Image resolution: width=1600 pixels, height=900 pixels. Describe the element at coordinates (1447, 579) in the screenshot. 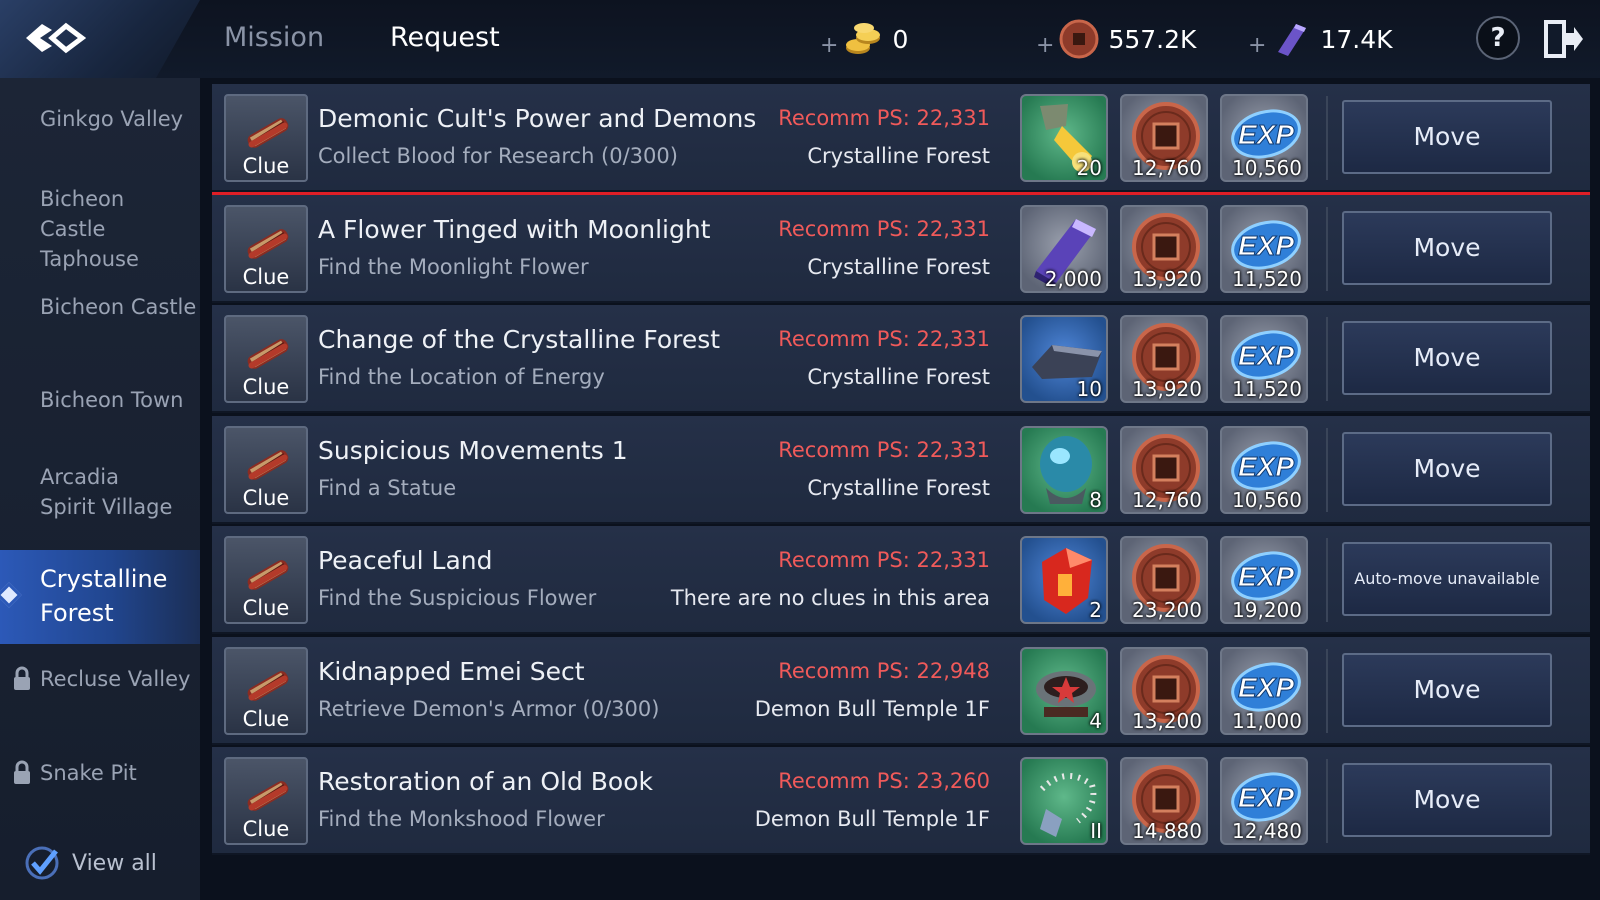

I see `move-button: Auto-move unavailable` at that location.